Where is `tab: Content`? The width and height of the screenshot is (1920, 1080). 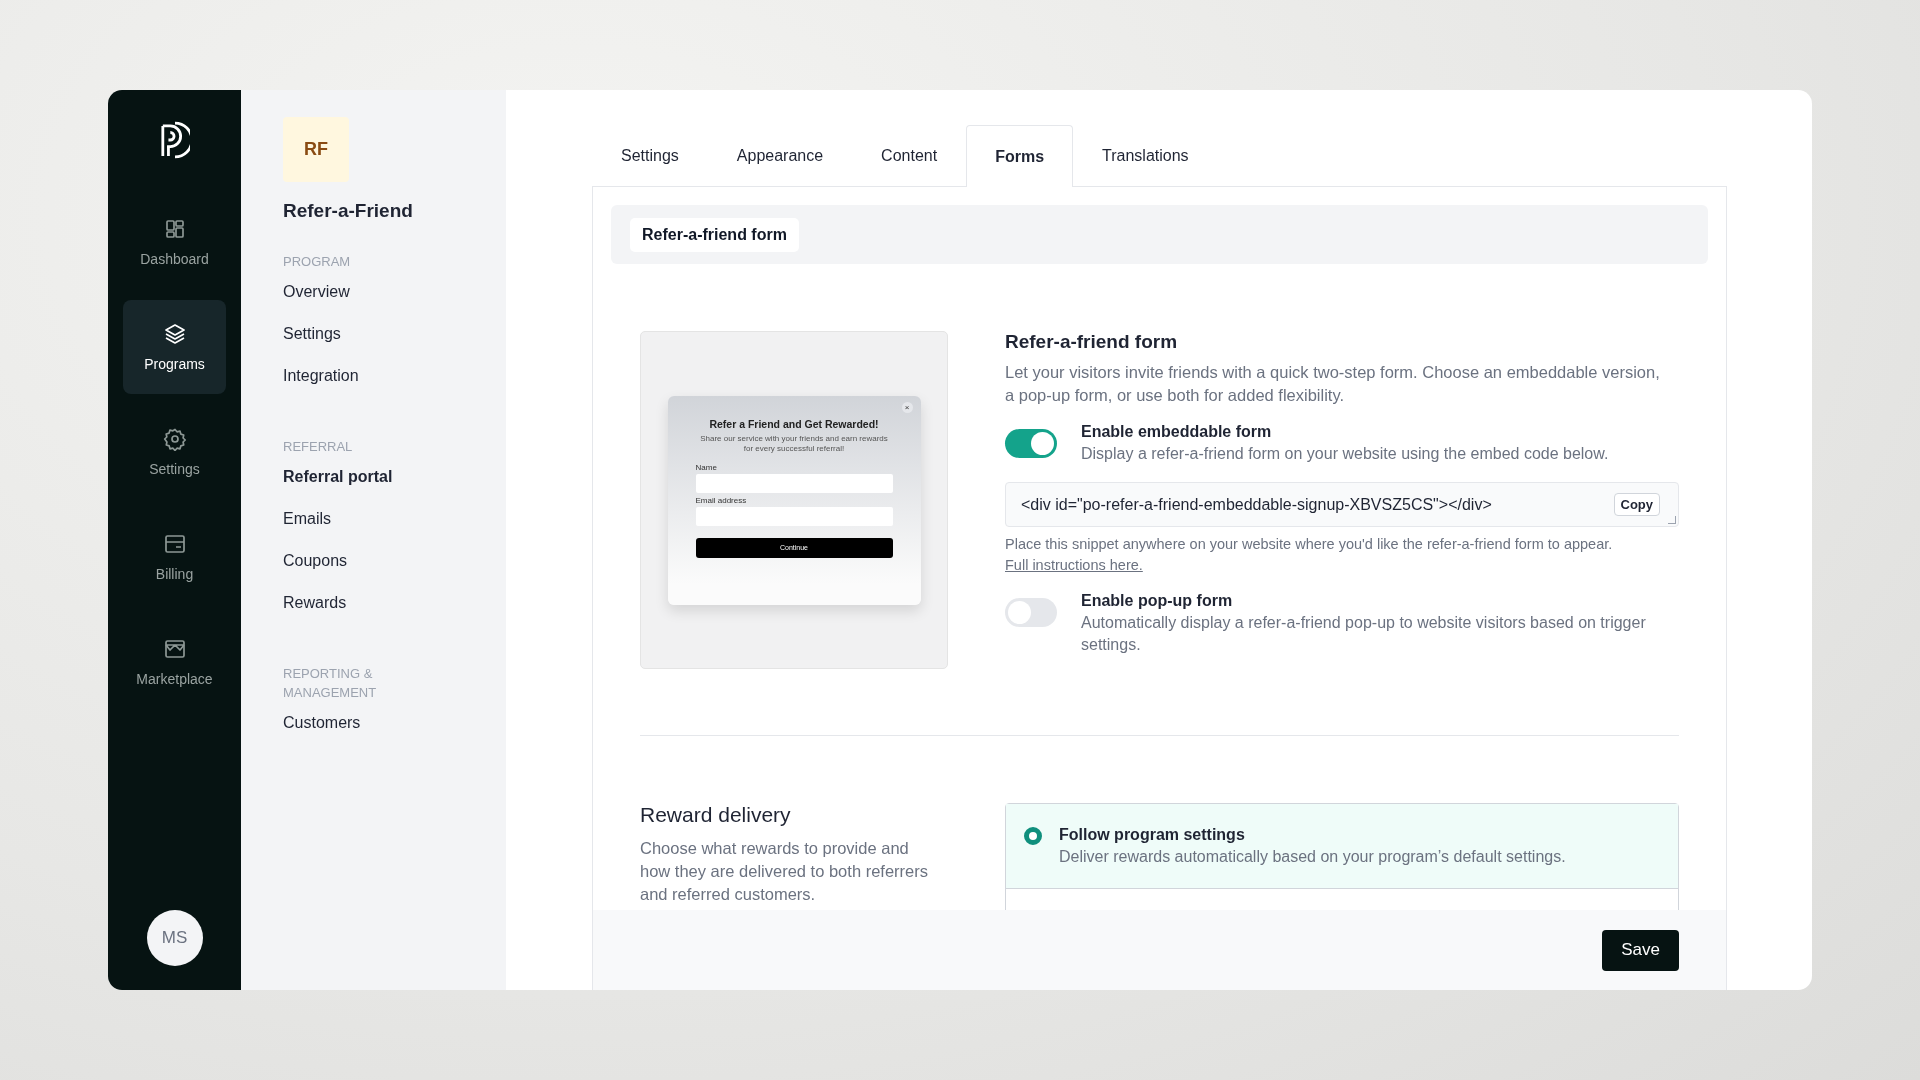
tab: Content is located at coordinates (909, 155).